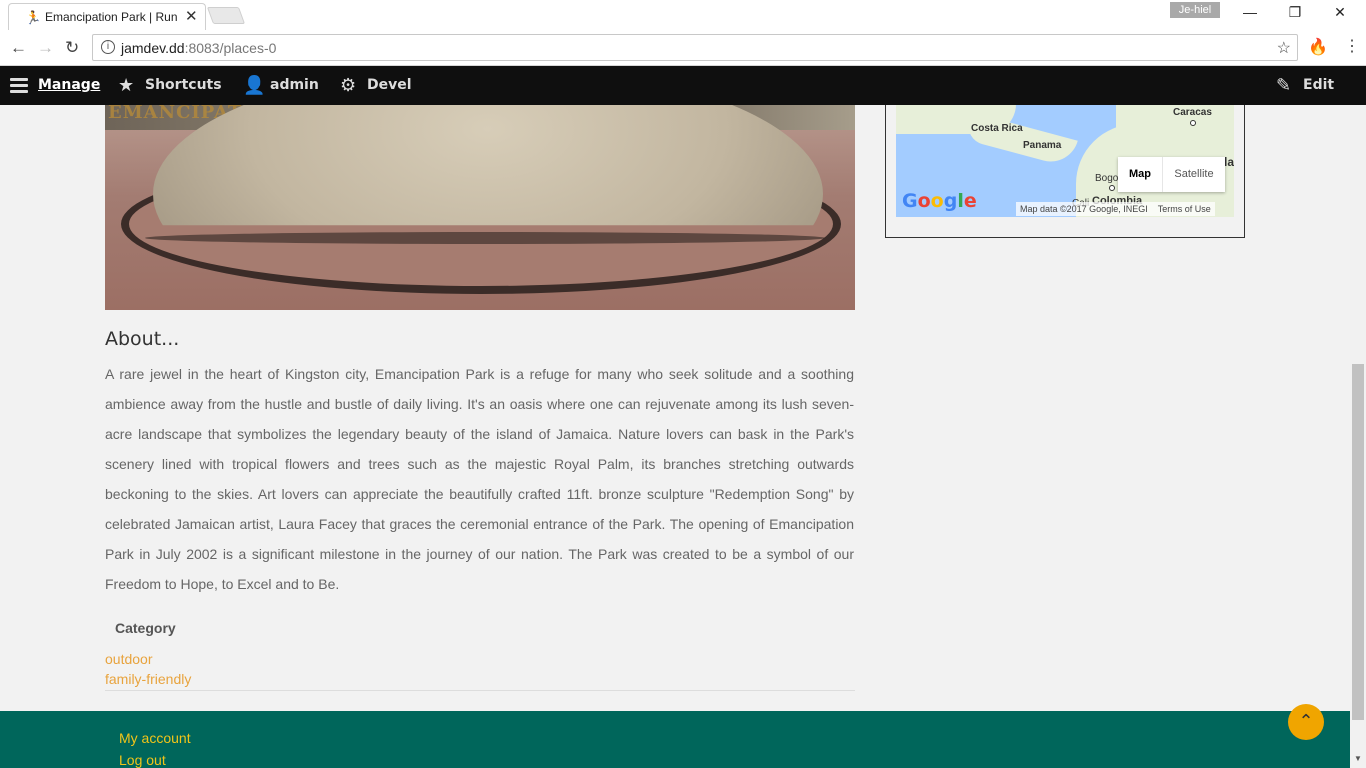 Image resolution: width=1366 pixels, height=768 pixels. Describe the element at coordinates (1195, 10) in the screenshot. I see `profile-name: Je-hiel` at that location.